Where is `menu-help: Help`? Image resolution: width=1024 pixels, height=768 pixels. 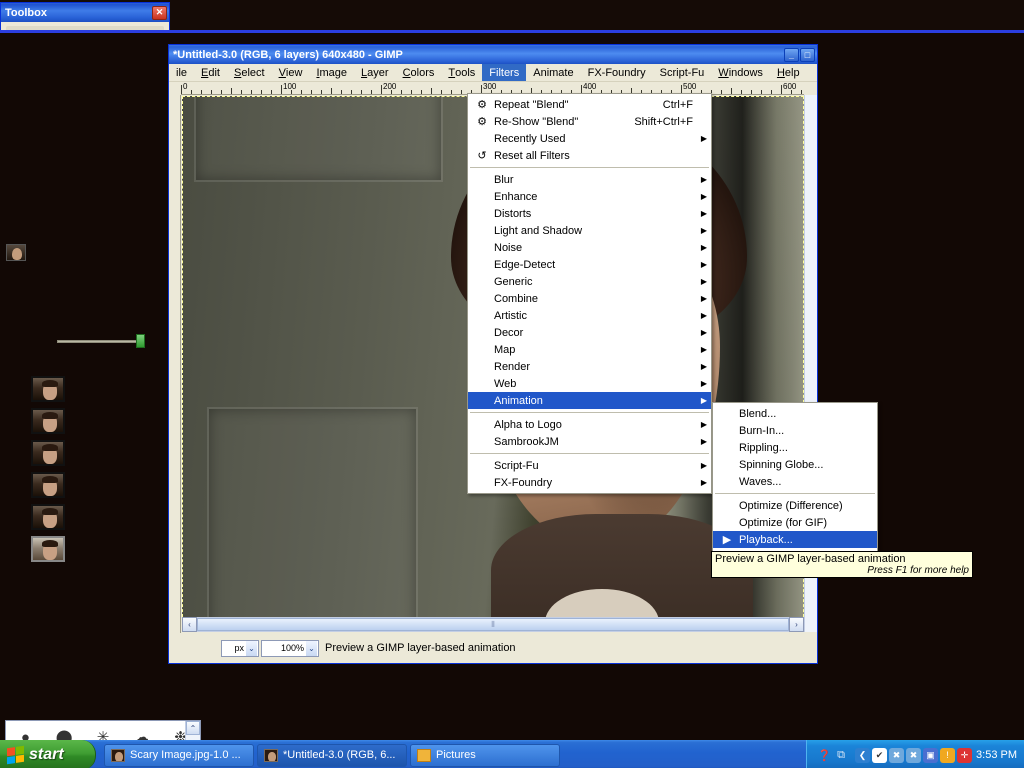 menu-help: Help is located at coordinates (788, 72).